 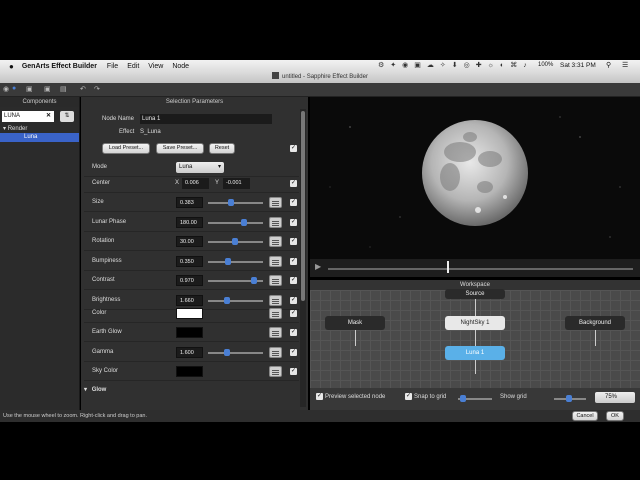 I want to click on save-as-icon: ▣, so click(x=47, y=89).